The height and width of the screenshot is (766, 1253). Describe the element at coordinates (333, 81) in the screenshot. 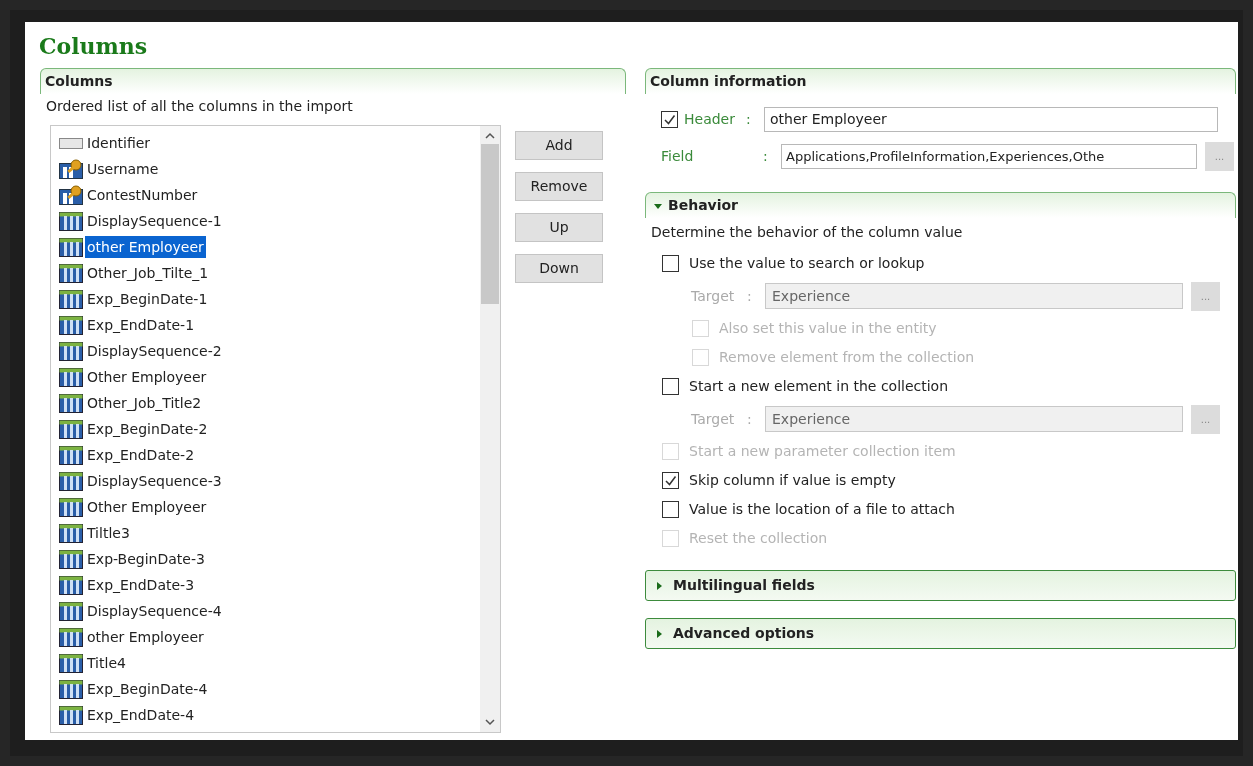

I see `section-header: Columns` at that location.